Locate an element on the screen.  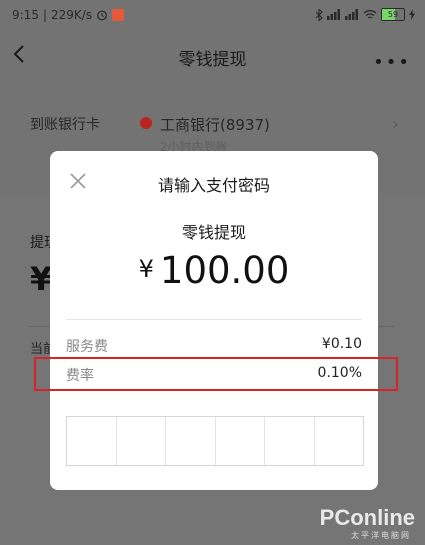
app-notification-icon is located at coordinates (118, 15).